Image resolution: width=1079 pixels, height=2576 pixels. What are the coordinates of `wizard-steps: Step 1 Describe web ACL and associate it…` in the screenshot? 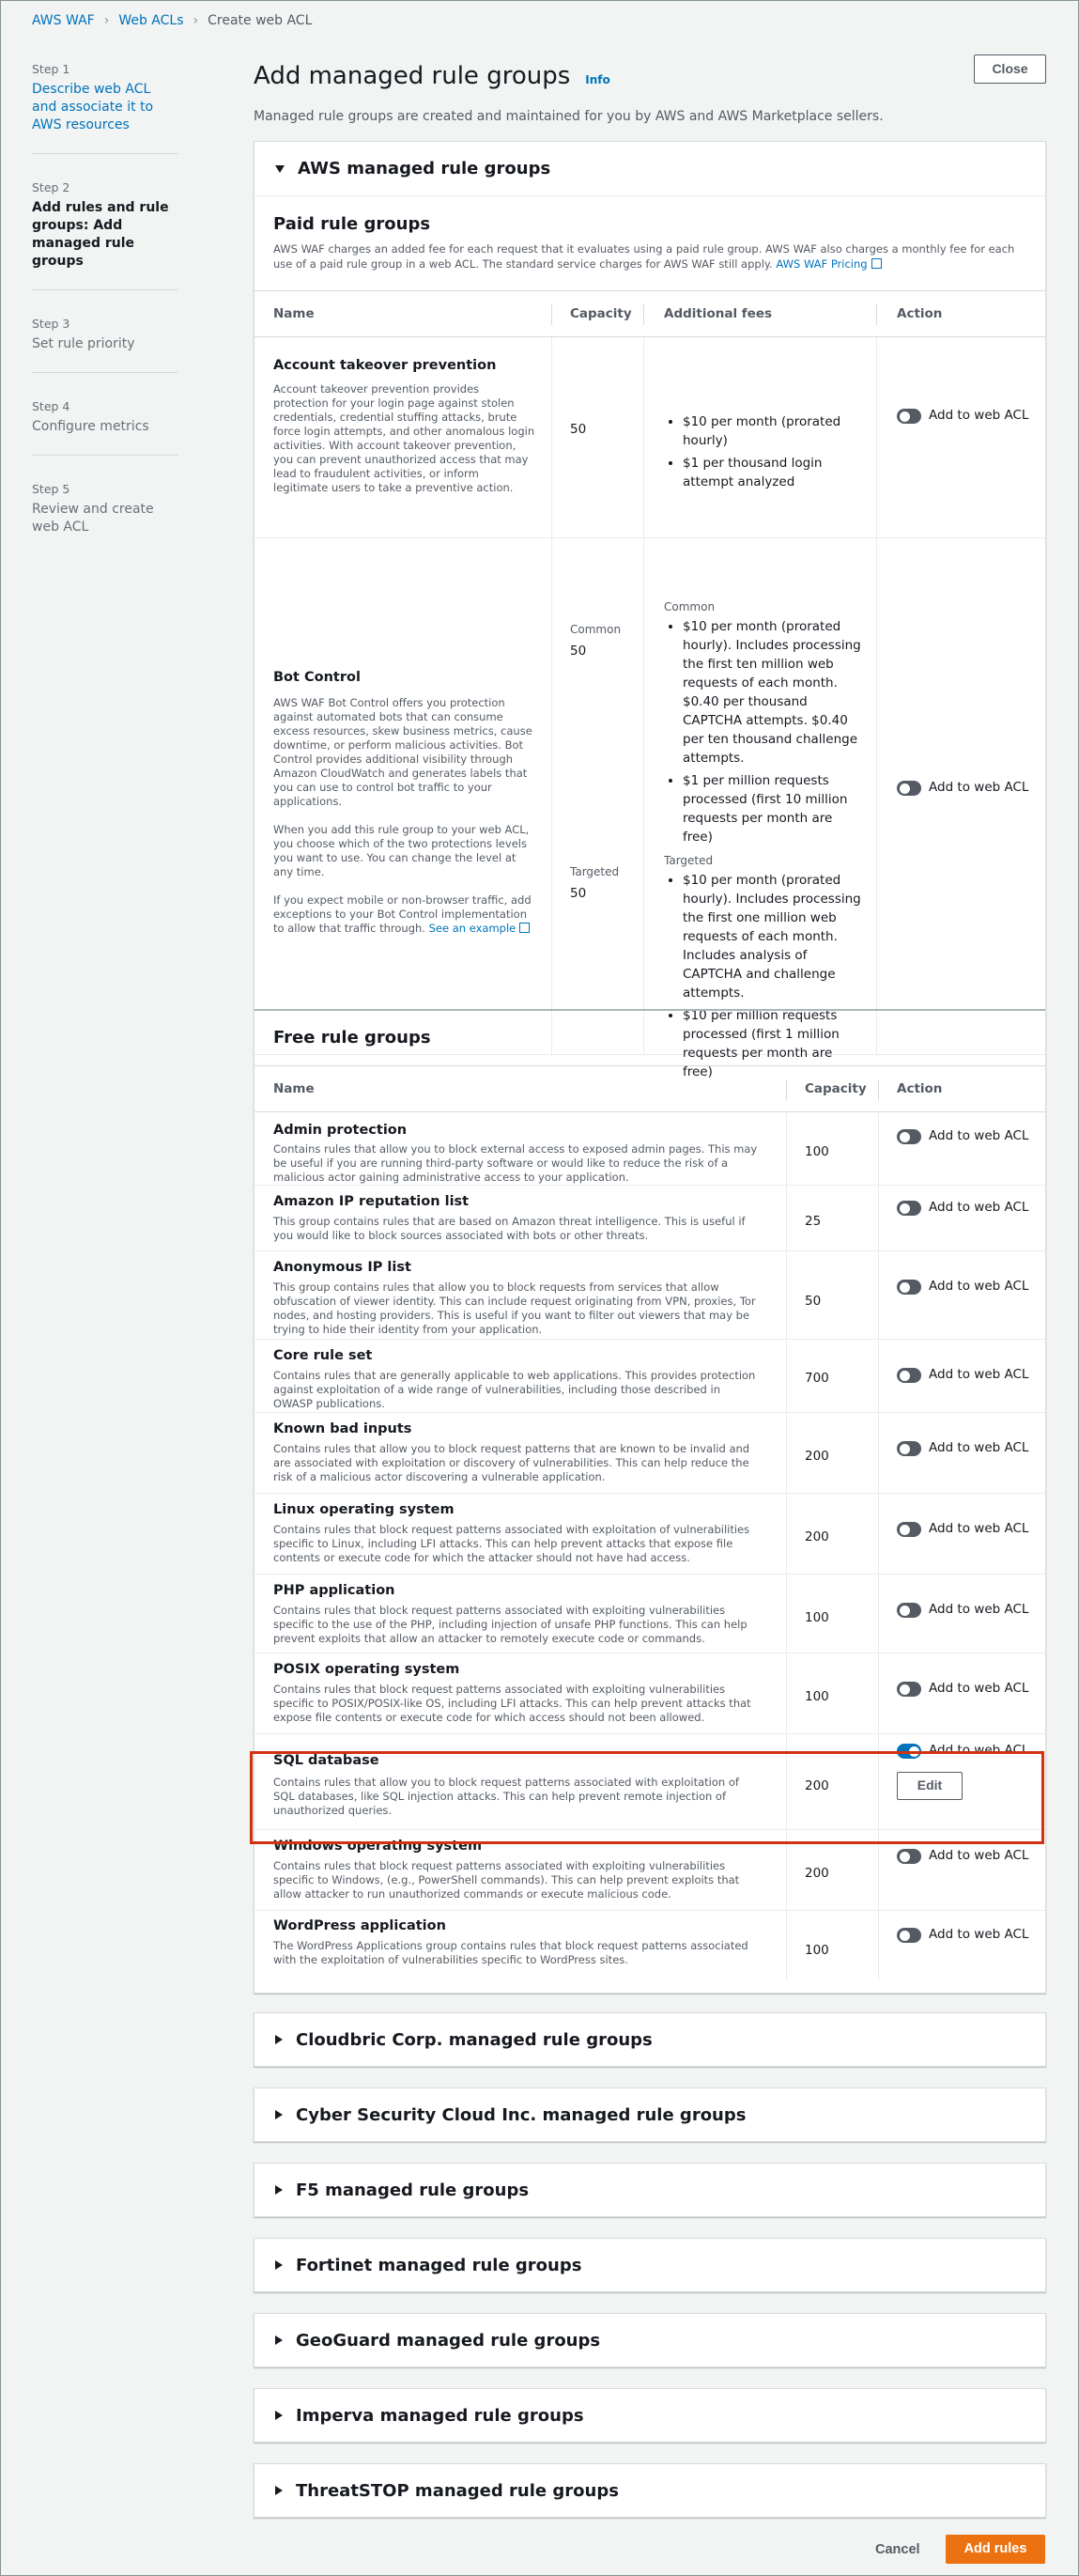 It's located at (105, 313).